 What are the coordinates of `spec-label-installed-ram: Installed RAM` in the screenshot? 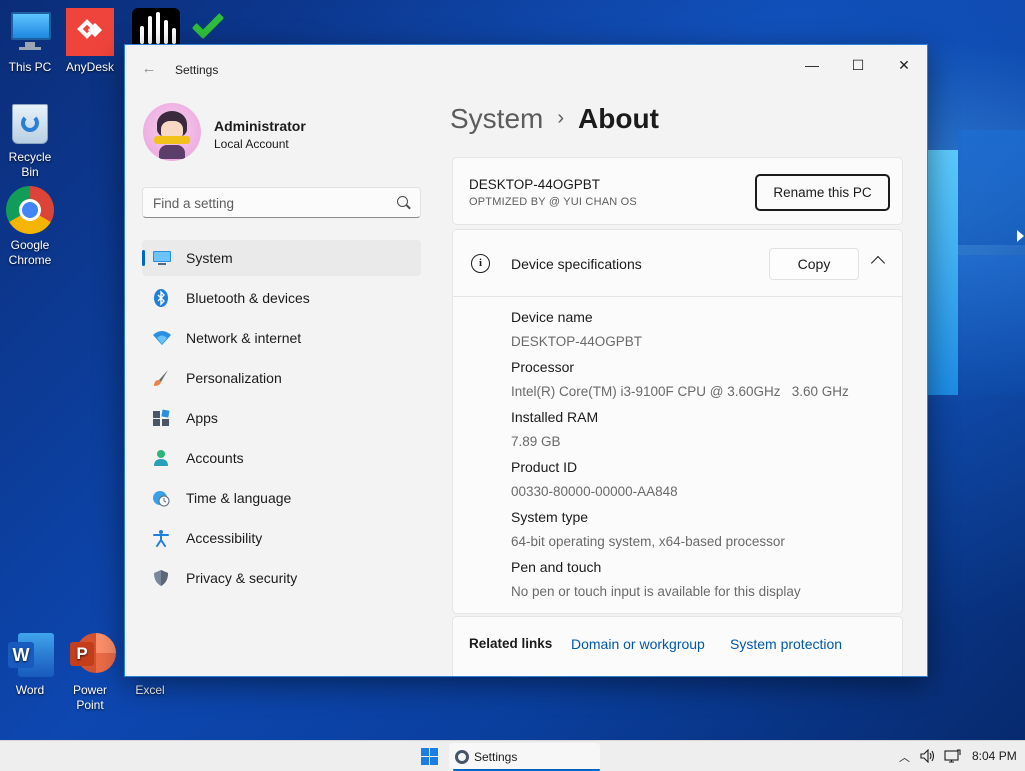 It's located at (555, 417).